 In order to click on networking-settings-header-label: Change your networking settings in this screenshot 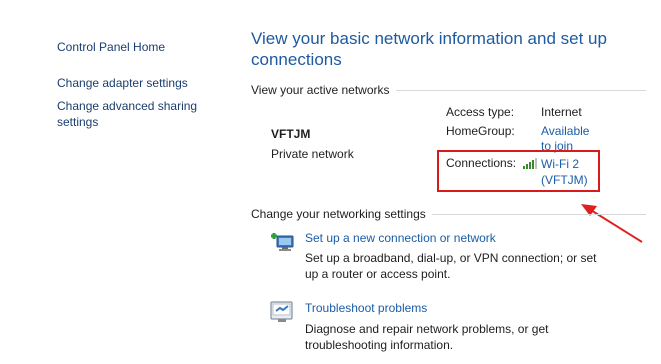, I will do `click(338, 214)`.